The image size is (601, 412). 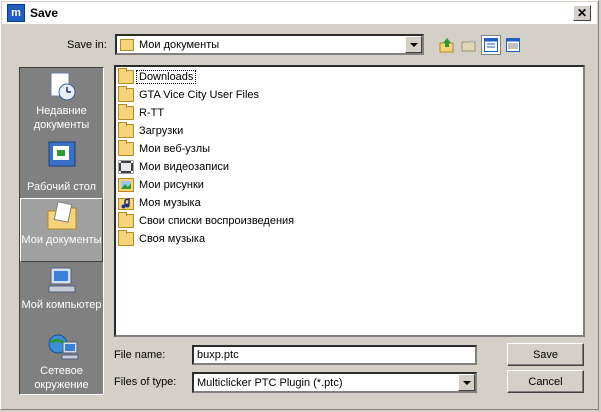 I want to click on file-type-value: Multiclicker PTC Plugin (*.ptc), so click(x=270, y=382).